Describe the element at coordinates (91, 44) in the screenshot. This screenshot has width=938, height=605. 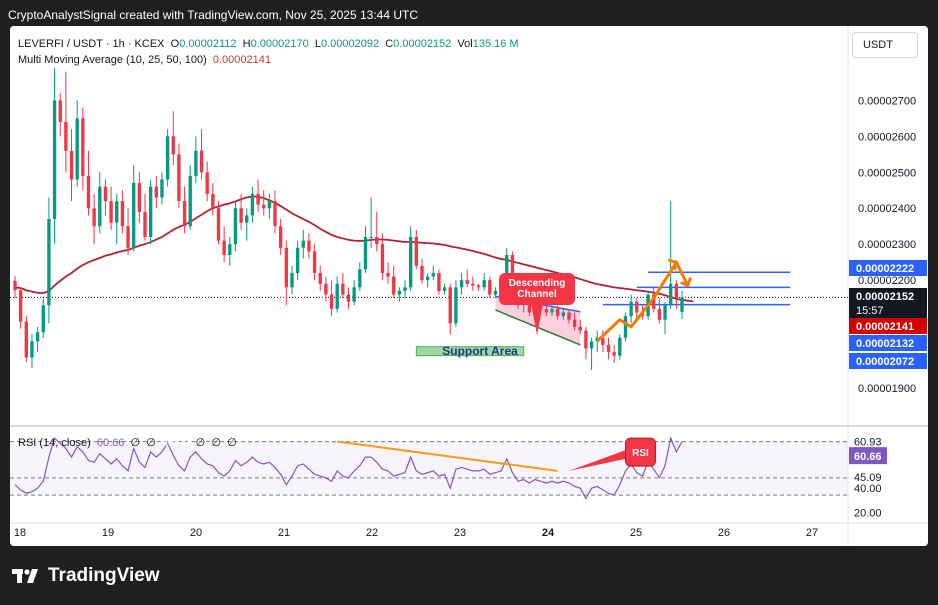
I see `symbol-name: LEVERFI / USDT · 1h · KCEX` at that location.